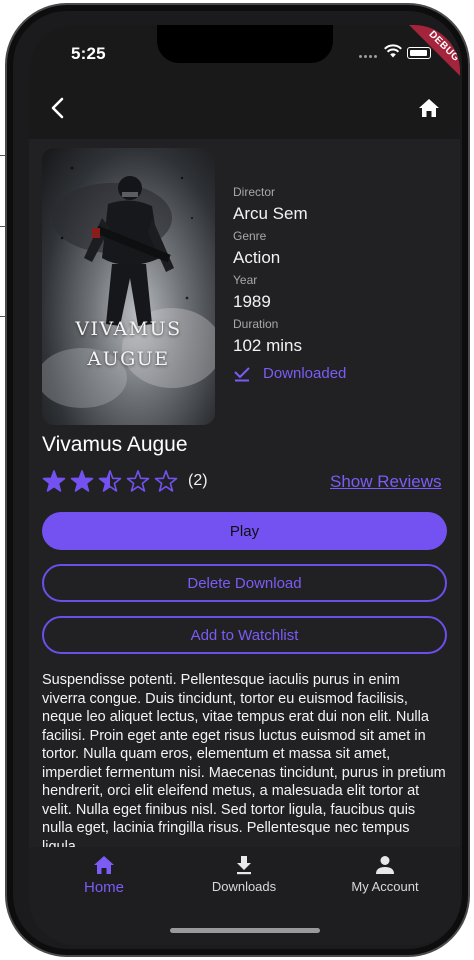 This screenshot has height=960, width=474. I want to click on director-label: Director, so click(254, 192).